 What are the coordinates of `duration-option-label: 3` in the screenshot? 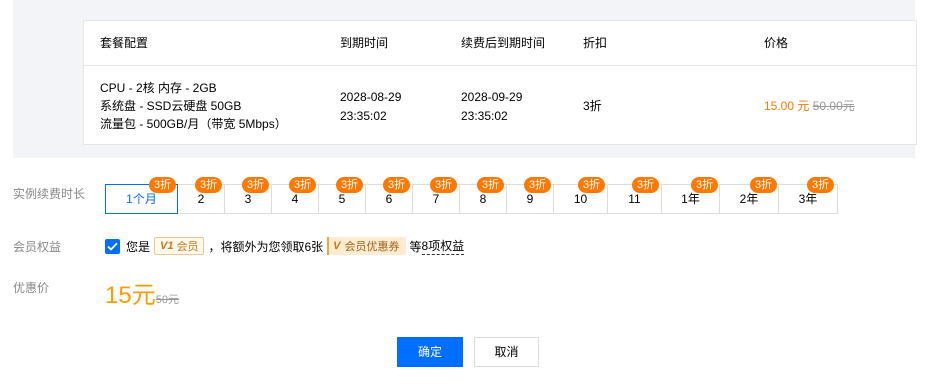 It's located at (248, 199).